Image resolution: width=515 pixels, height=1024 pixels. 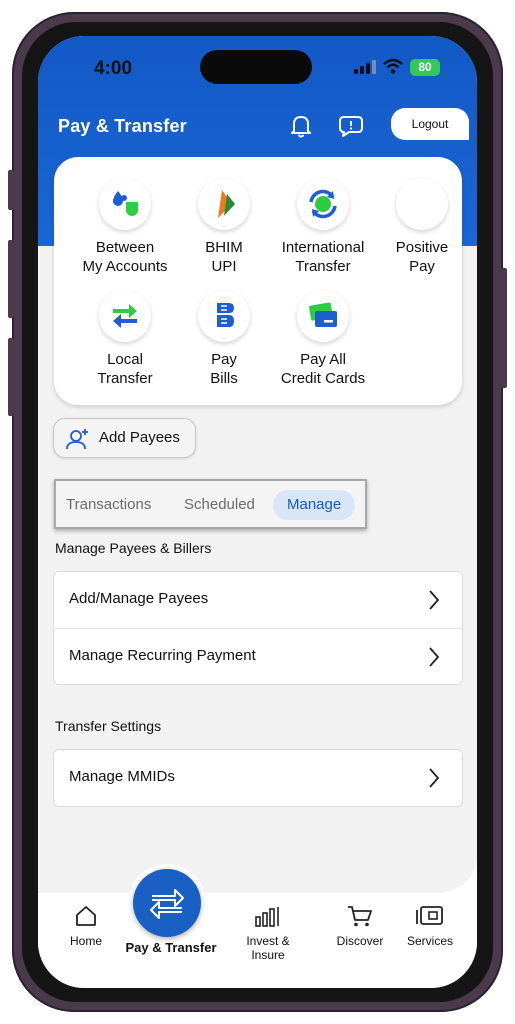 I want to click on cart-icon, so click(x=360, y=916).